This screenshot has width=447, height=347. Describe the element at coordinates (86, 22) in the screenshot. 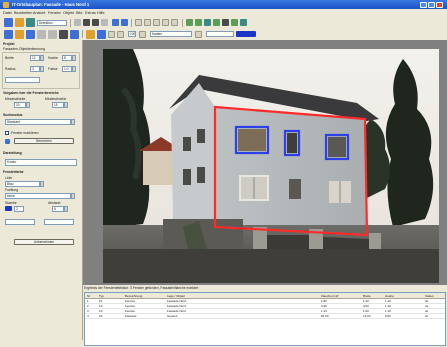

I see `copy-icon` at that location.